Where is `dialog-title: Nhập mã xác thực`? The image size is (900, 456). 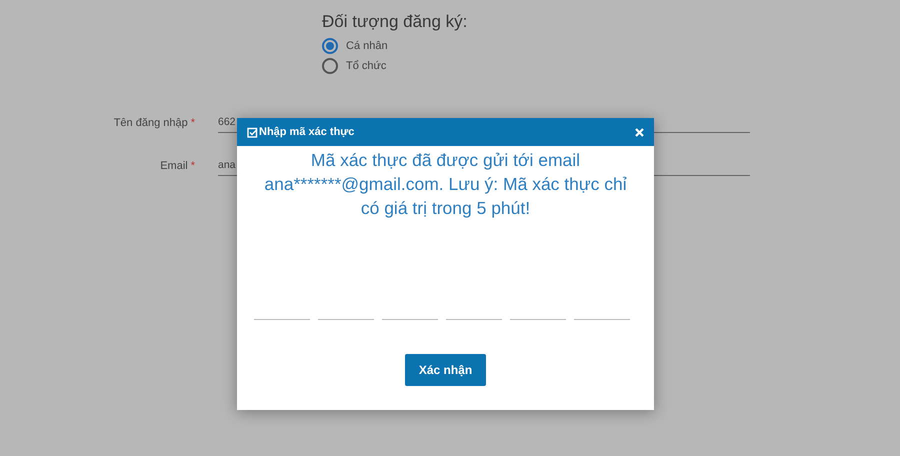 dialog-title: Nhập mã xác thực is located at coordinates (306, 132).